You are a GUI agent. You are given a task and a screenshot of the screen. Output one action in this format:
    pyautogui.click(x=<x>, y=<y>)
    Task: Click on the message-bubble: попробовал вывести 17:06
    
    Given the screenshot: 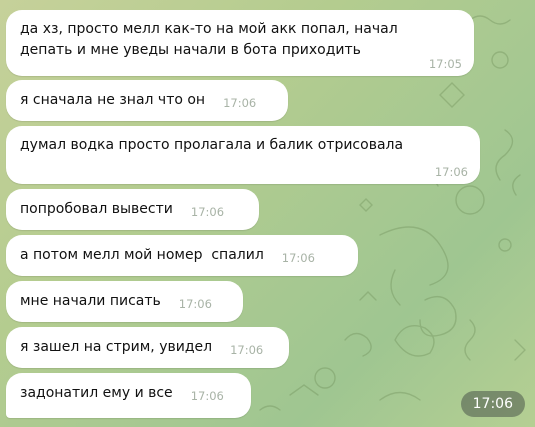 What is the action you would take?
    pyautogui.click(x=132, y=209)
    